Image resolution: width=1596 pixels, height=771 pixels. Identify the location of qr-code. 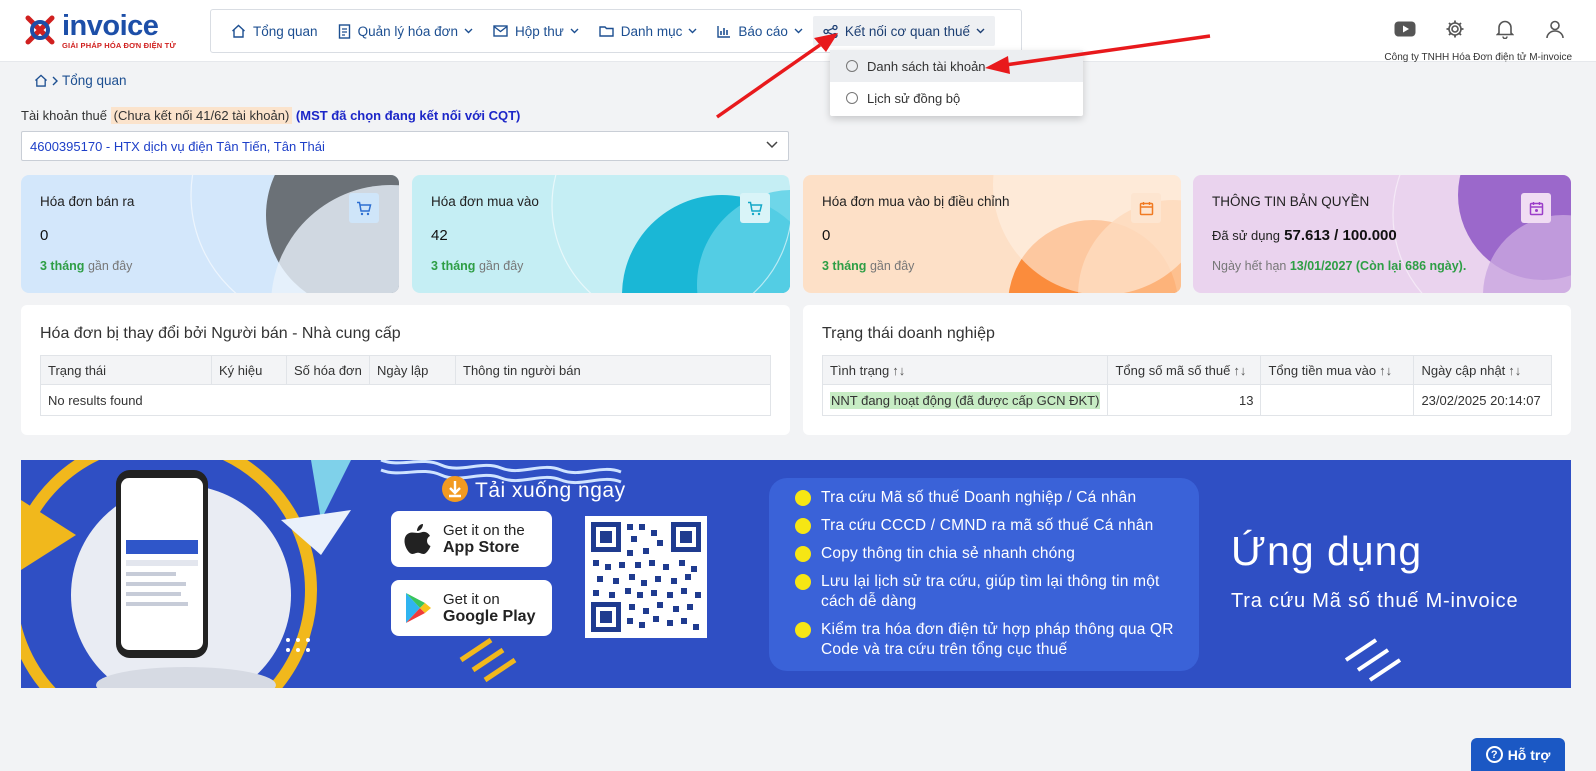
(646, 577).